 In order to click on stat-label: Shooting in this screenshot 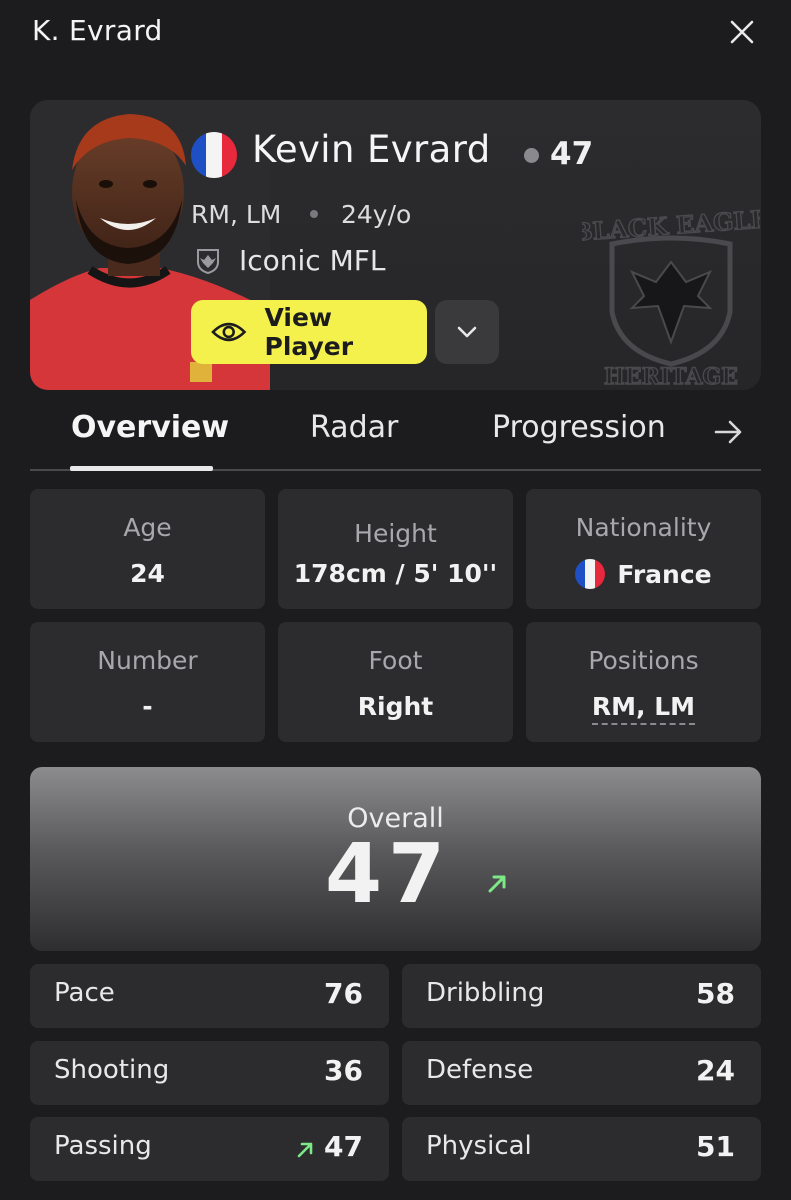, I will do `click(112, 1070)`.